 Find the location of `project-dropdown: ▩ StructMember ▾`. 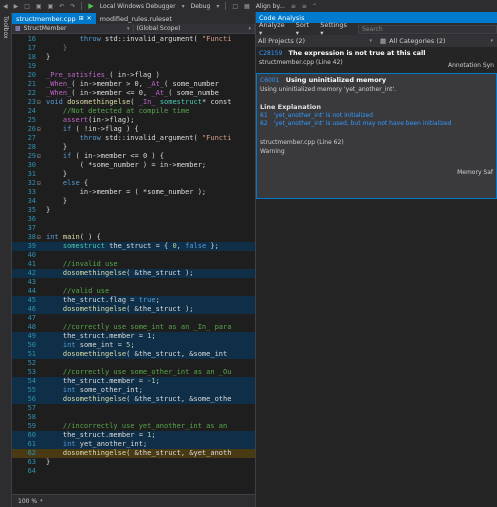

project-dropdown: ▩ StructMember ▾ is located at coordinates (73, 28).